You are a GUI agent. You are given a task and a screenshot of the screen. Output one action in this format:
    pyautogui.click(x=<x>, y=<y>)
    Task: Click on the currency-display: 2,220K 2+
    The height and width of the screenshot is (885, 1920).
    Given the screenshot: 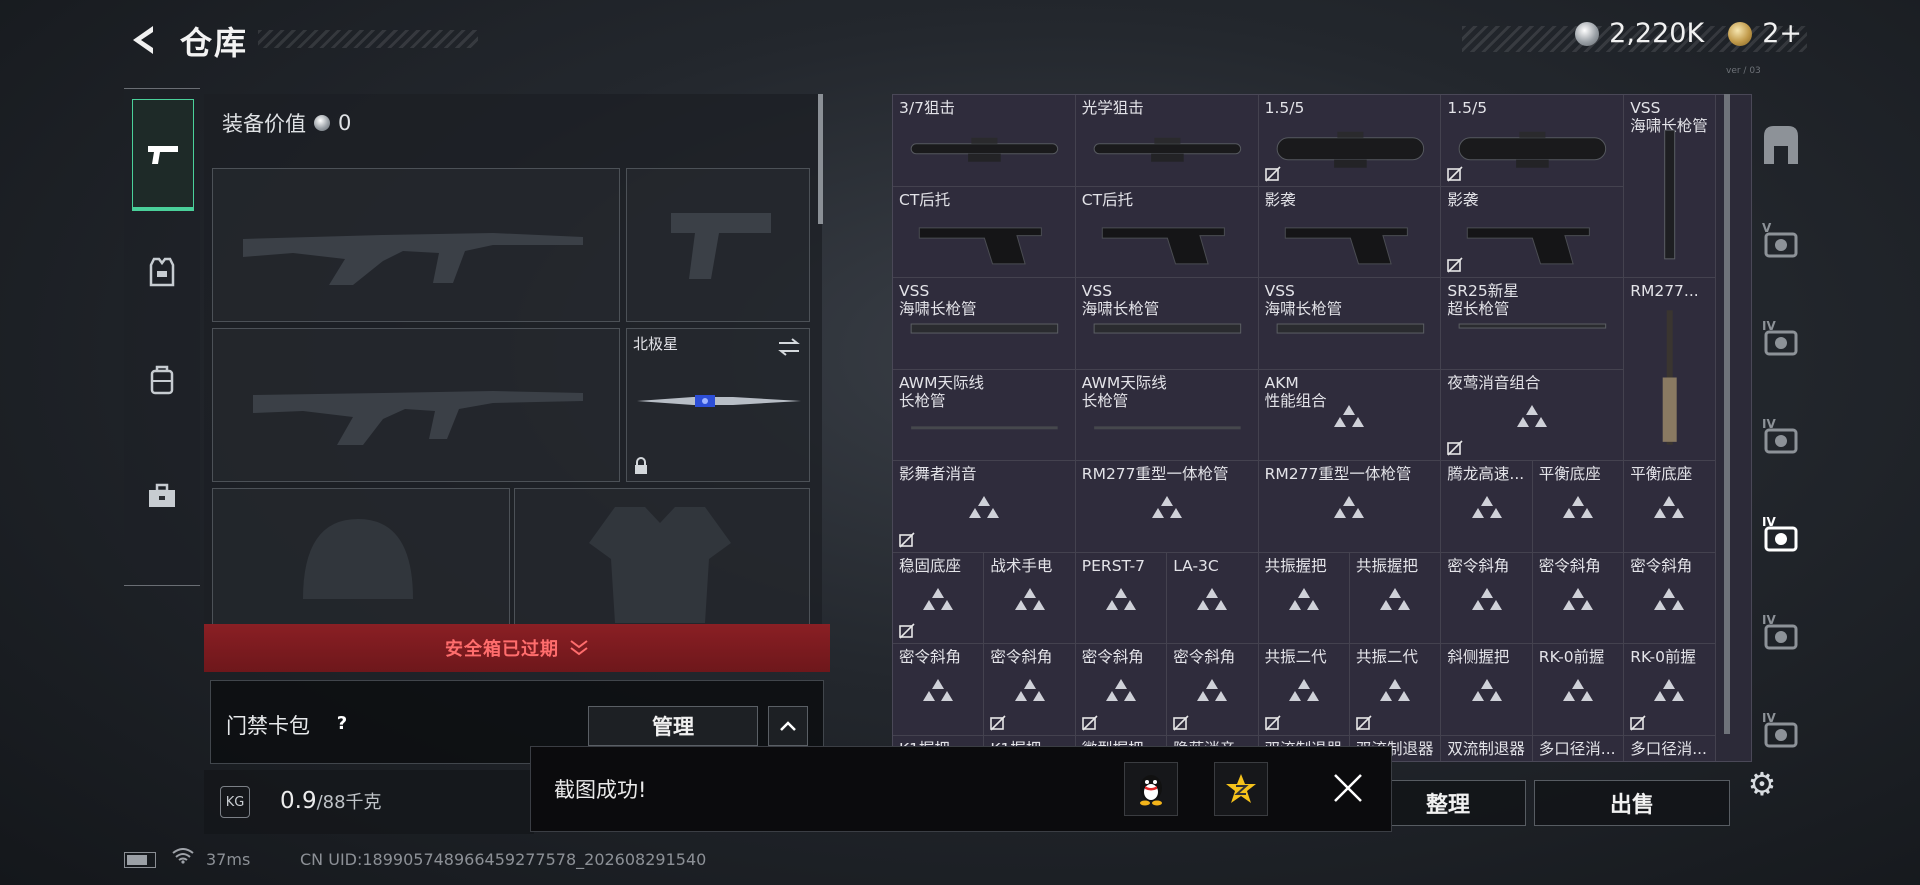 What is the action you would take?
    pyautogui.click(x=1688, y=33)
    